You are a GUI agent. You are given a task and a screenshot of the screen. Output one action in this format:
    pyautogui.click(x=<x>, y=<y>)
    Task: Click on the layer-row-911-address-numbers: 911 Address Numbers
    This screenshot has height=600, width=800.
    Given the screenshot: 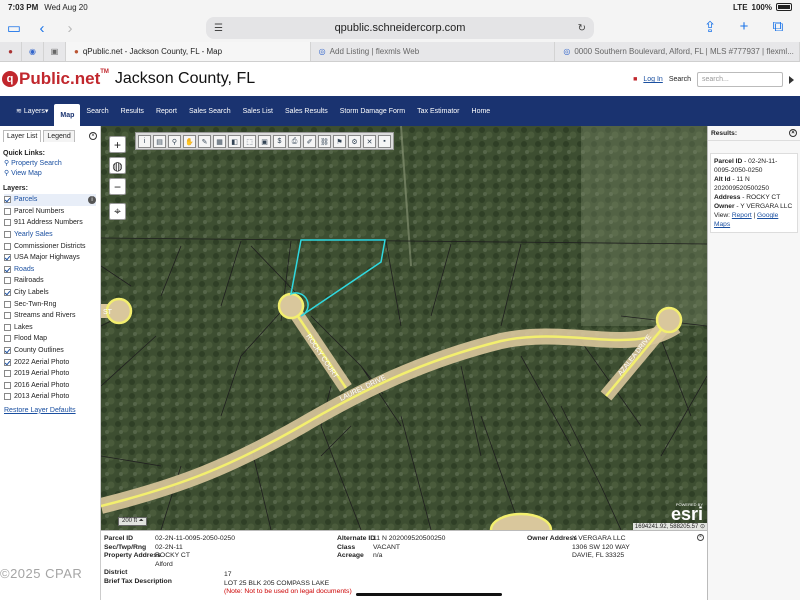 What is the action you would take?
    pyautogui.click(x=50, y=223)
    